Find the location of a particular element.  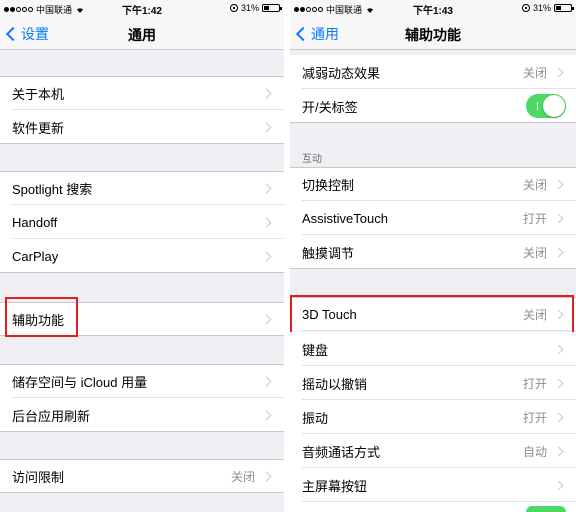

on-off-labels-toggle is located at coordinates (546, 106).